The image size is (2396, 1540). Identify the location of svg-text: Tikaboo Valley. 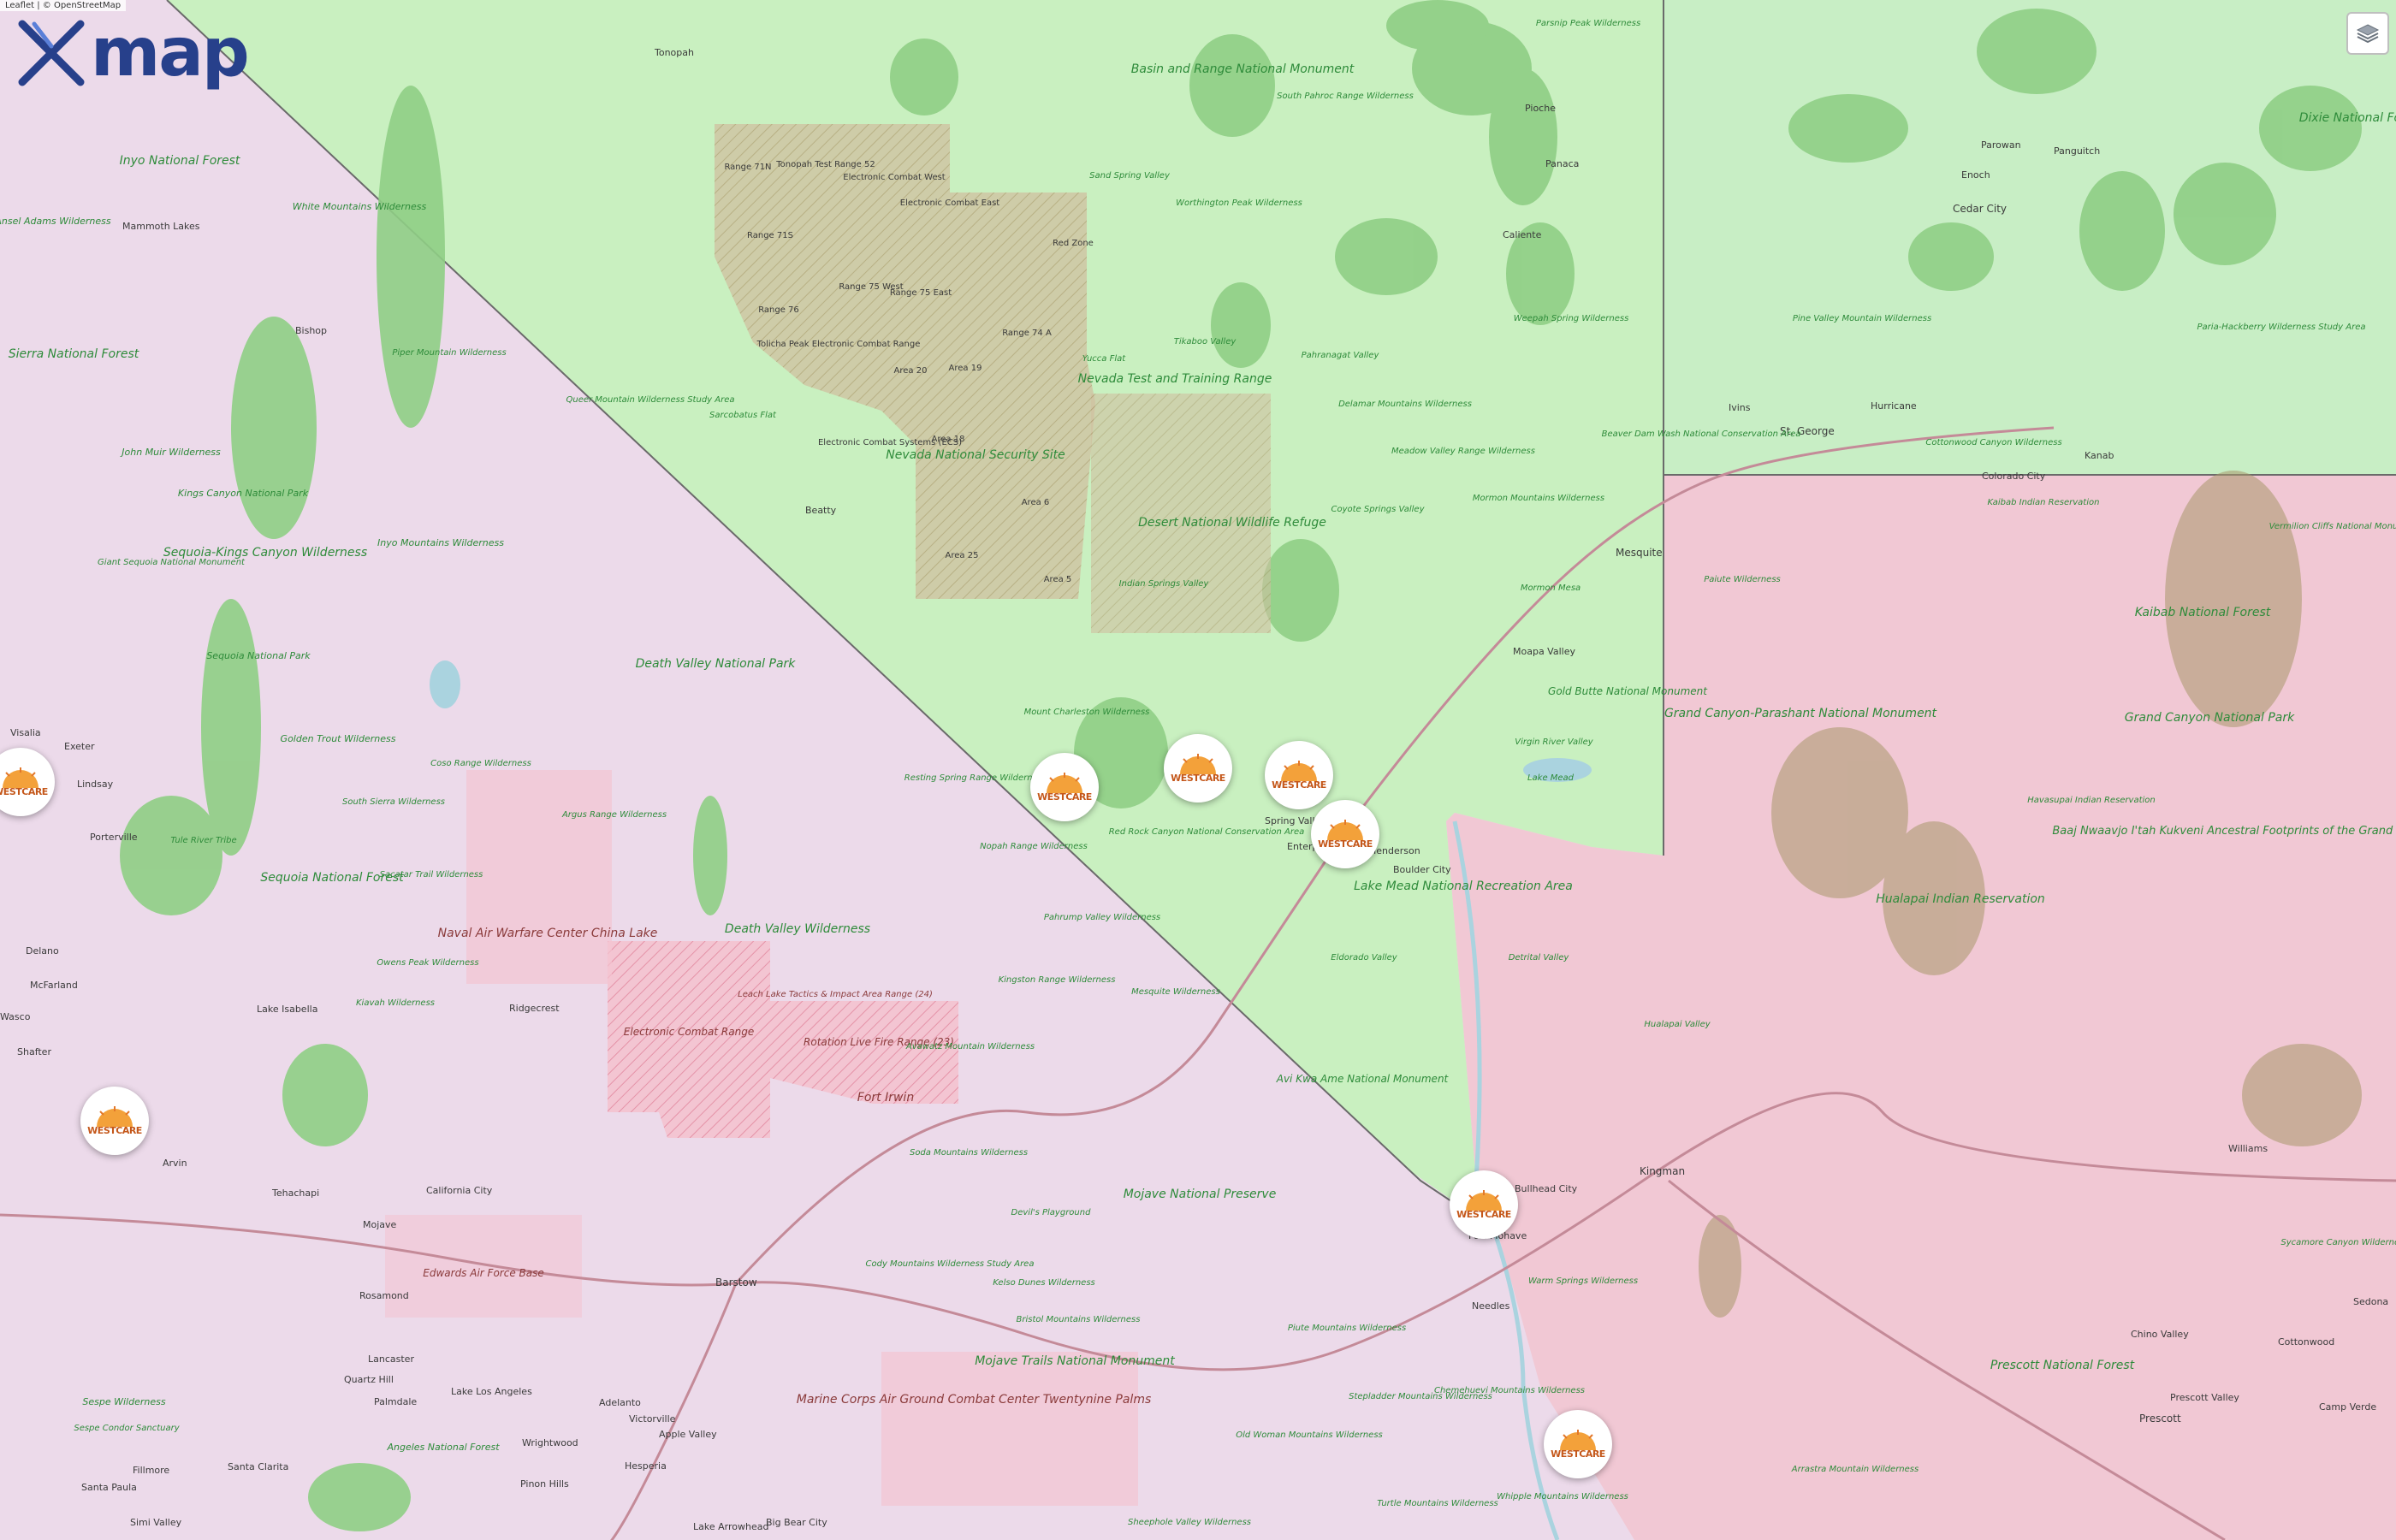
(1205, 341).